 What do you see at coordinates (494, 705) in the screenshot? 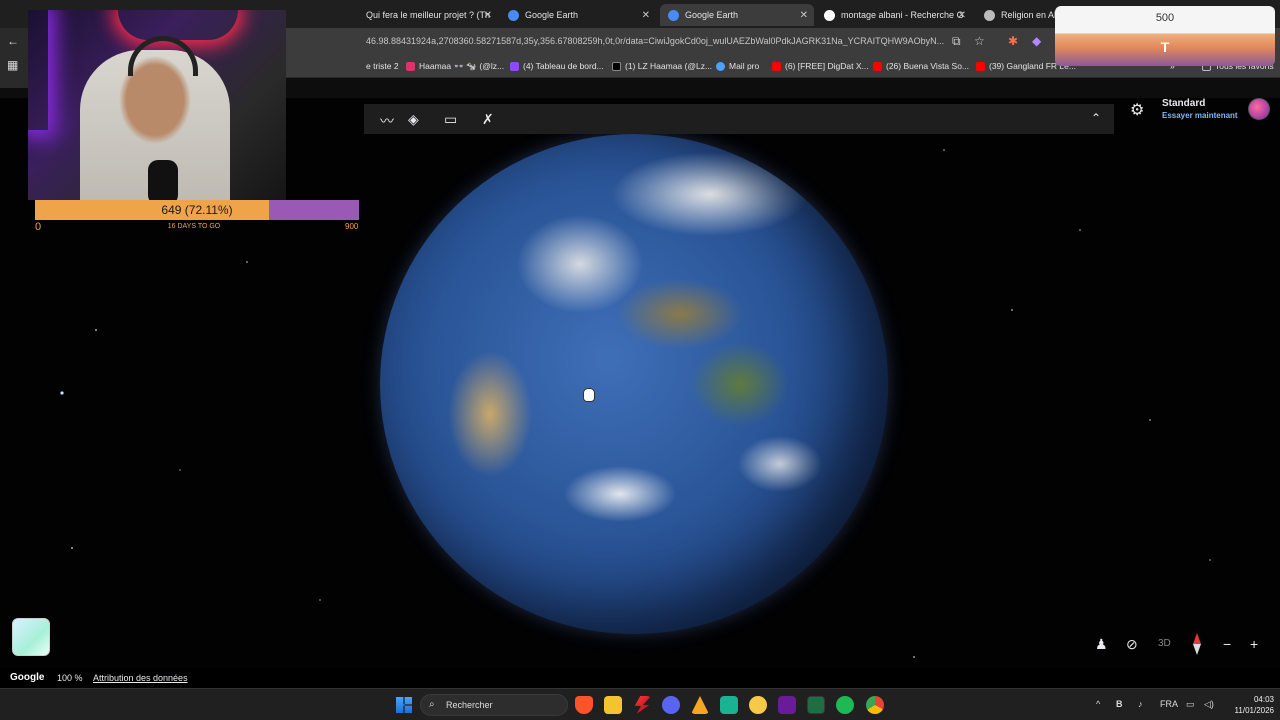
I see `taskbar-search: ⌕ Rechercher` at bounding box center [494, 705].